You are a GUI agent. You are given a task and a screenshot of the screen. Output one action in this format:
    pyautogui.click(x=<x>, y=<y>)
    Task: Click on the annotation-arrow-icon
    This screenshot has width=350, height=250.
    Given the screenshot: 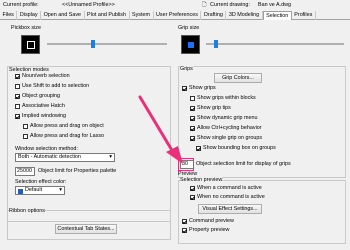 What is the action you would take?
    pyautogui.click(x=160, y=129)
    